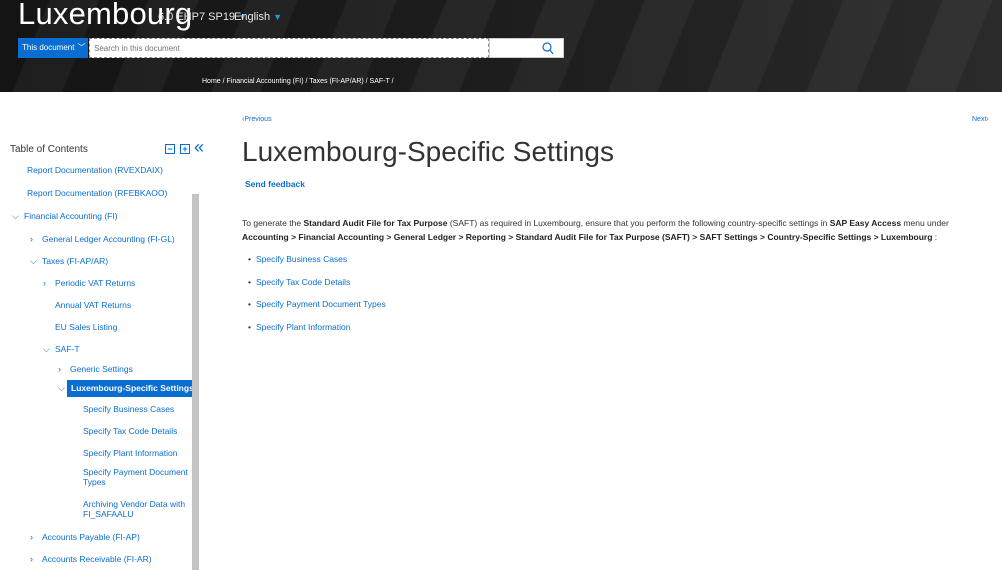 The width and height of the screenshot is (1002, 570). What do you see at coordinates (980, 119) in the screenshot?
I see `next-link: Next›` at bounding box center [980, 119].